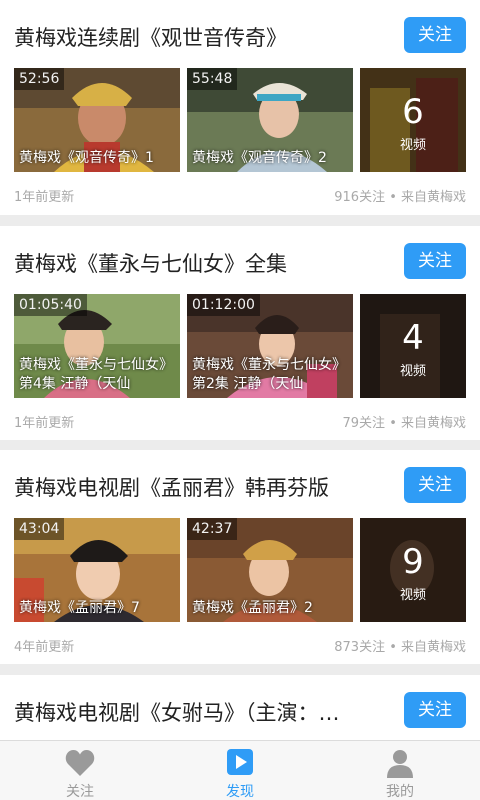 The image size is (480, 800). I want to click on card-title: 黄梅戏《董永与七仙女》全集, so click(150, 263).